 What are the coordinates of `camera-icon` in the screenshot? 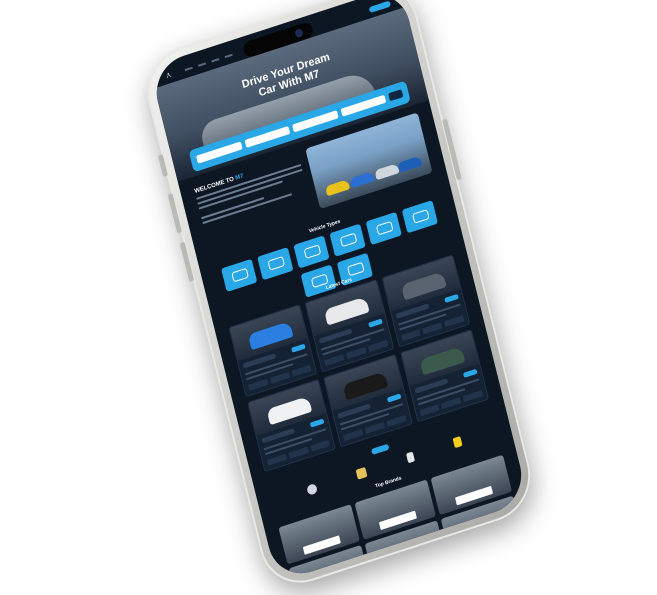 It's located at (299, 33).